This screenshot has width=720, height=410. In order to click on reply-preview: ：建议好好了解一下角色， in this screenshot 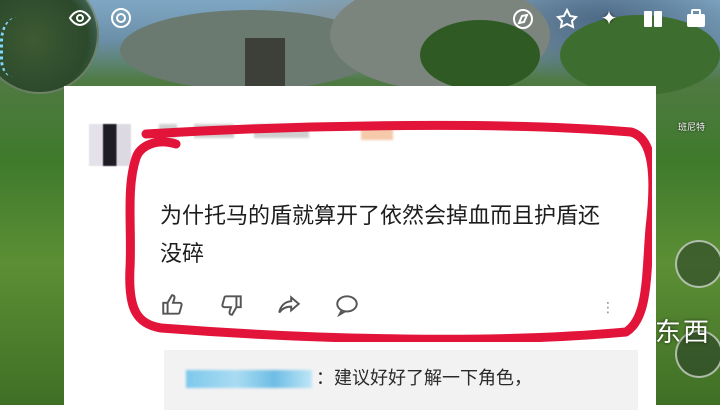, I will do `click(401, 380)`.